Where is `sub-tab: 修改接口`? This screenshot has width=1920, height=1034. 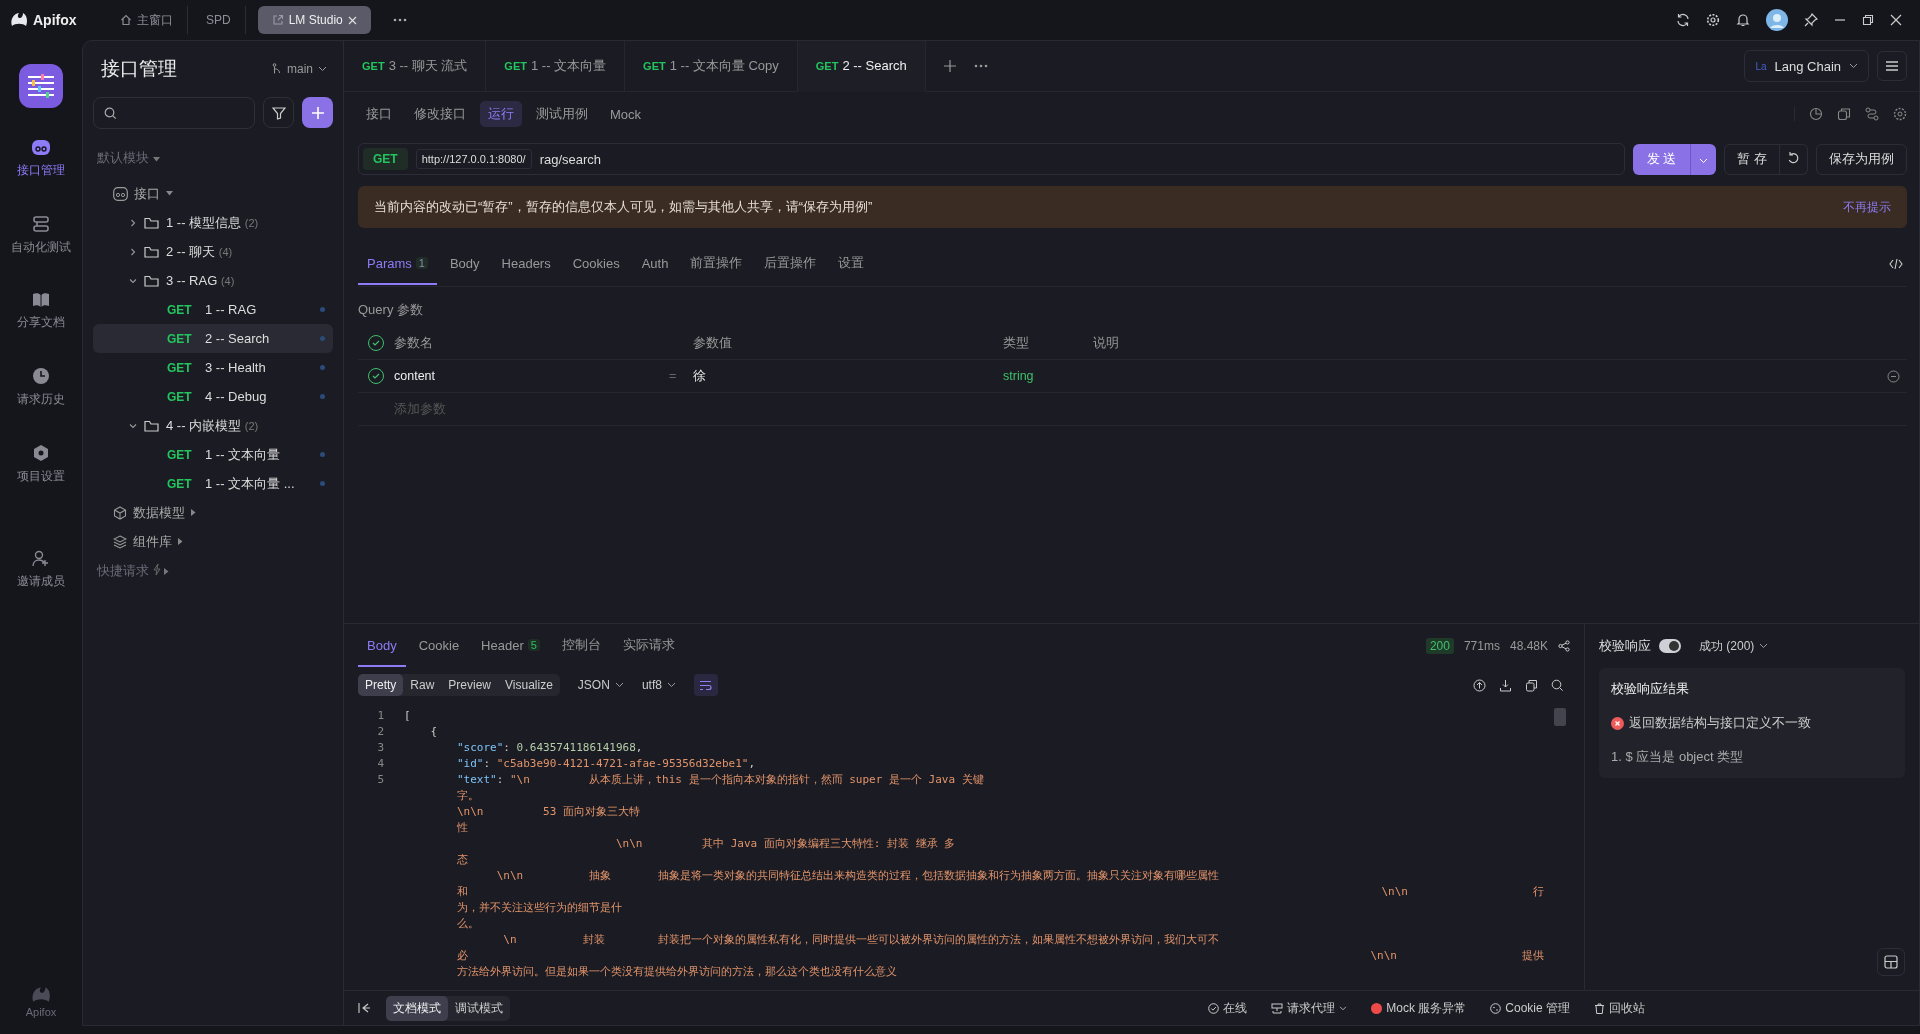 sub-tab: 修改接口 is located at coordinates (440, 114).